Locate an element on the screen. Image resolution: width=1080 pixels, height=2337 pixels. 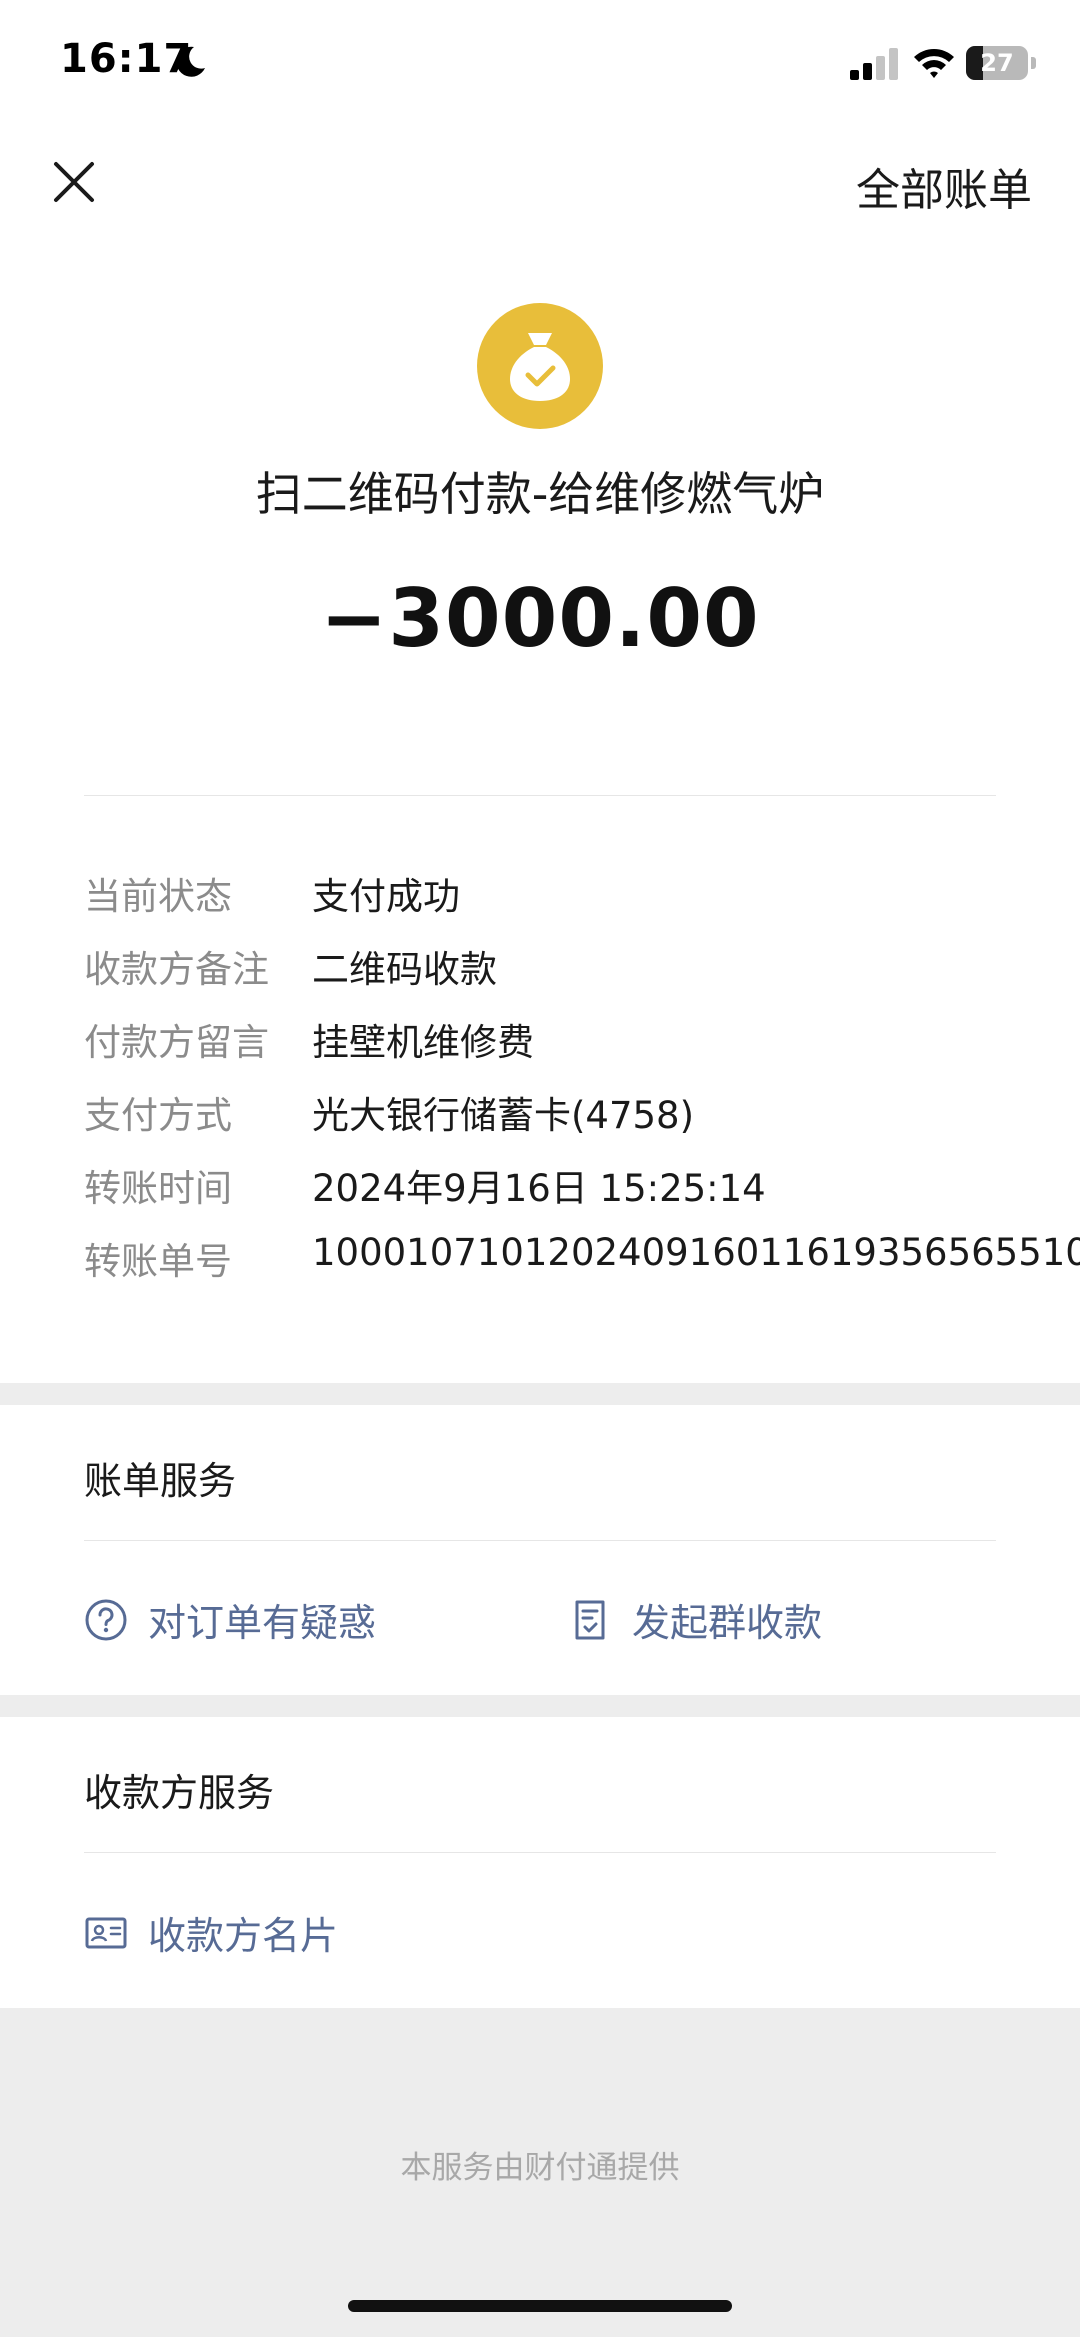
detail-label: 转账单号 is located at coordinates (158, 1261).